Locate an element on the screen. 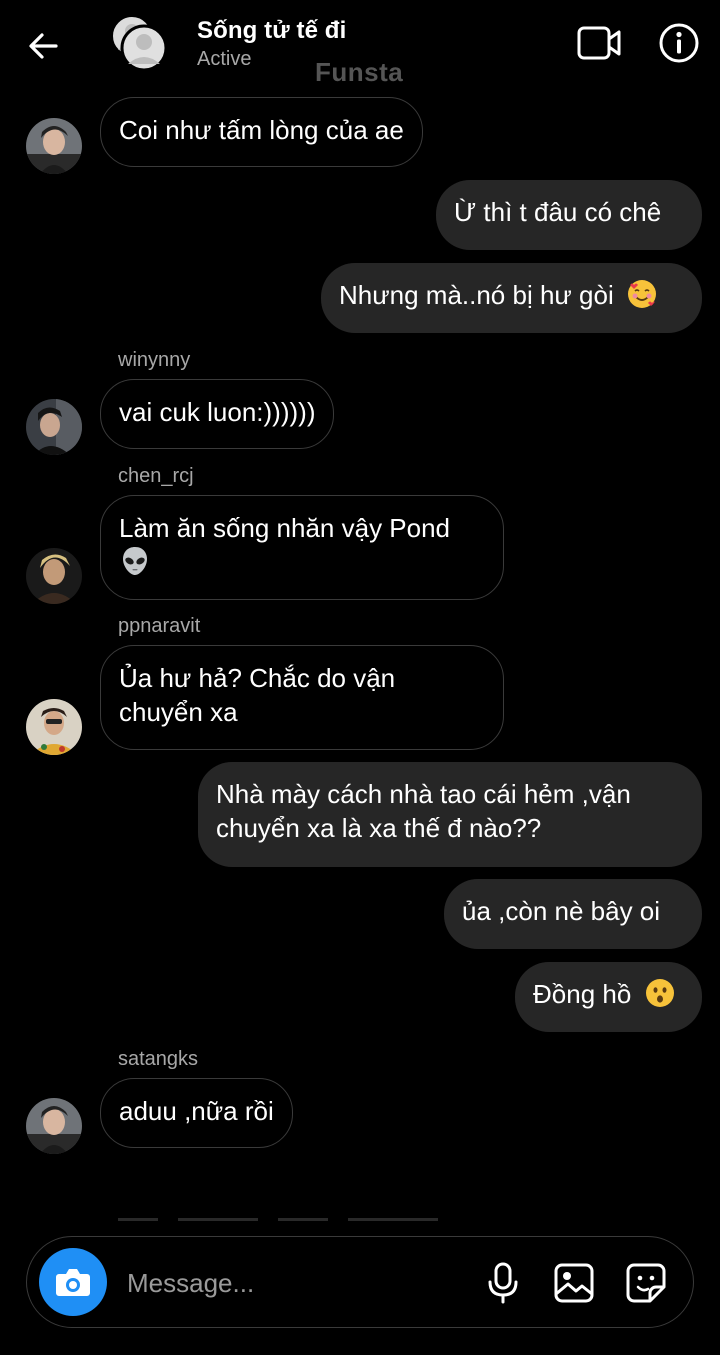 The width and height of the screenshot is (720, 1355). message-bubble: Đồng hồ is located at coordinates (608, 997).